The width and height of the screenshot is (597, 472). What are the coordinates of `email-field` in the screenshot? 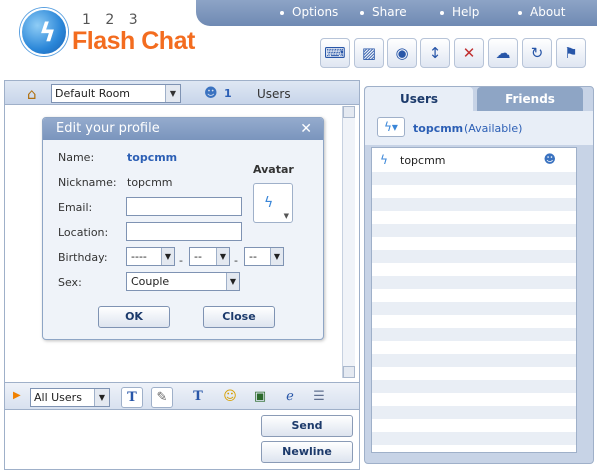 It's located at (184, 206).